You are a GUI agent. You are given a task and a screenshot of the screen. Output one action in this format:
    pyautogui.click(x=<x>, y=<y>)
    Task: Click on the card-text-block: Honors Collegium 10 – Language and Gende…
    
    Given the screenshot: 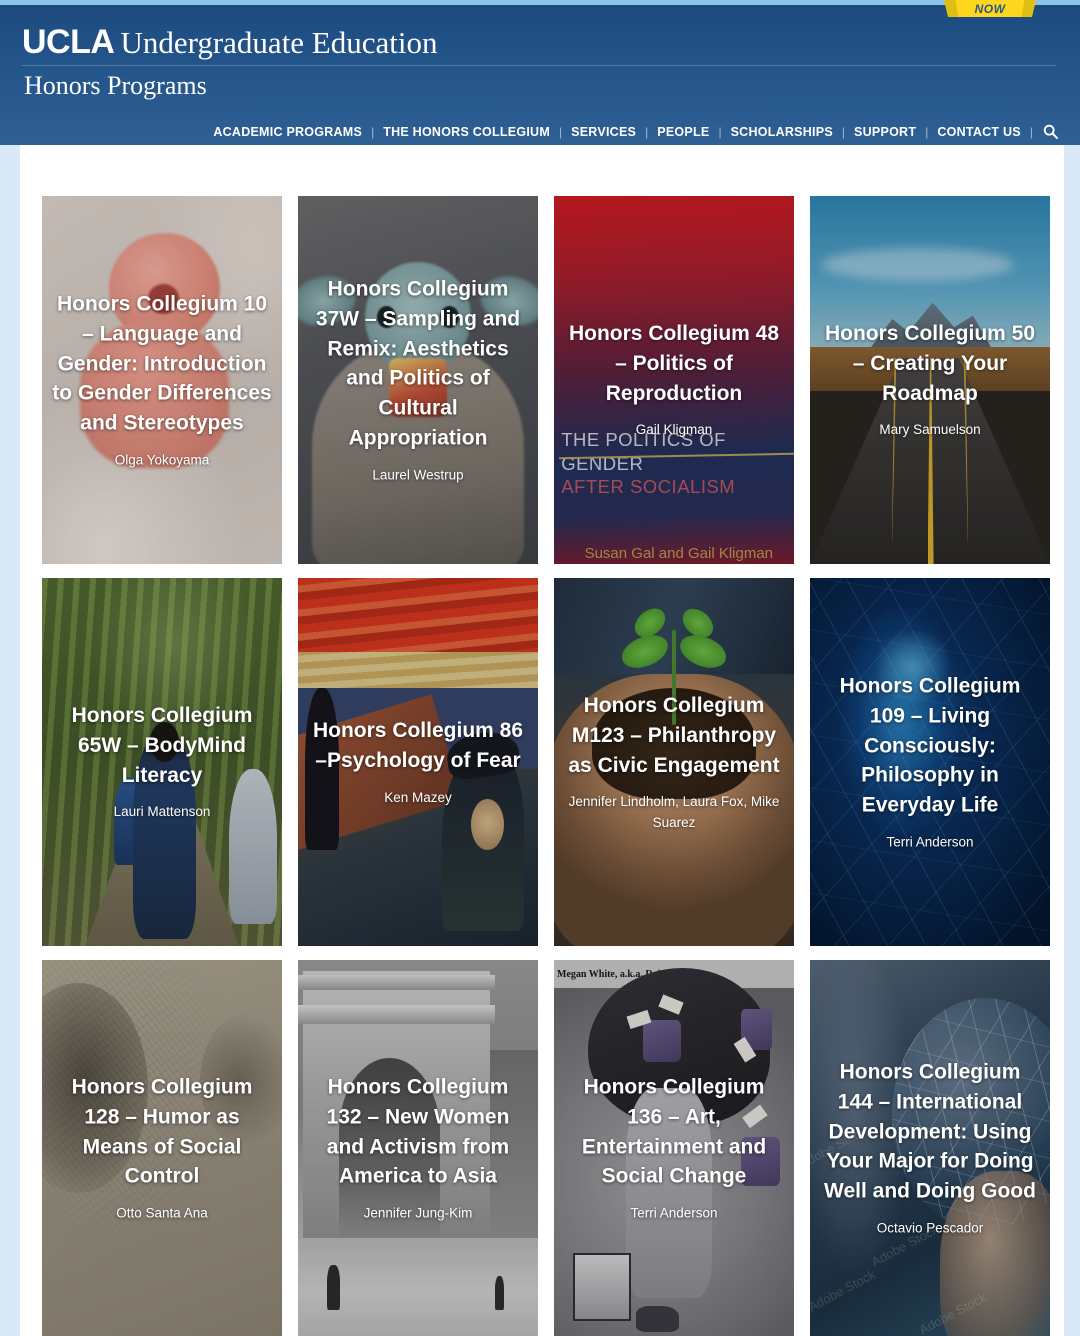 What is the action you would take?
    pyautogui.click(x=162, y=379)
    